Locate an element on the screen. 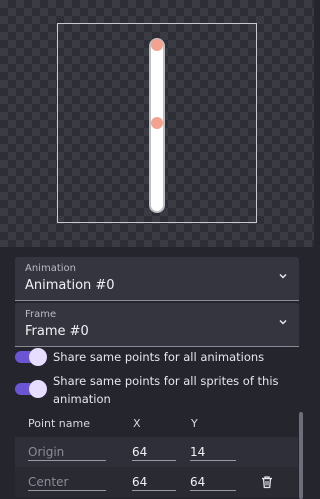 The image size is (320, 499). share-points-sprites-switch is located at coordinates (31, 389).